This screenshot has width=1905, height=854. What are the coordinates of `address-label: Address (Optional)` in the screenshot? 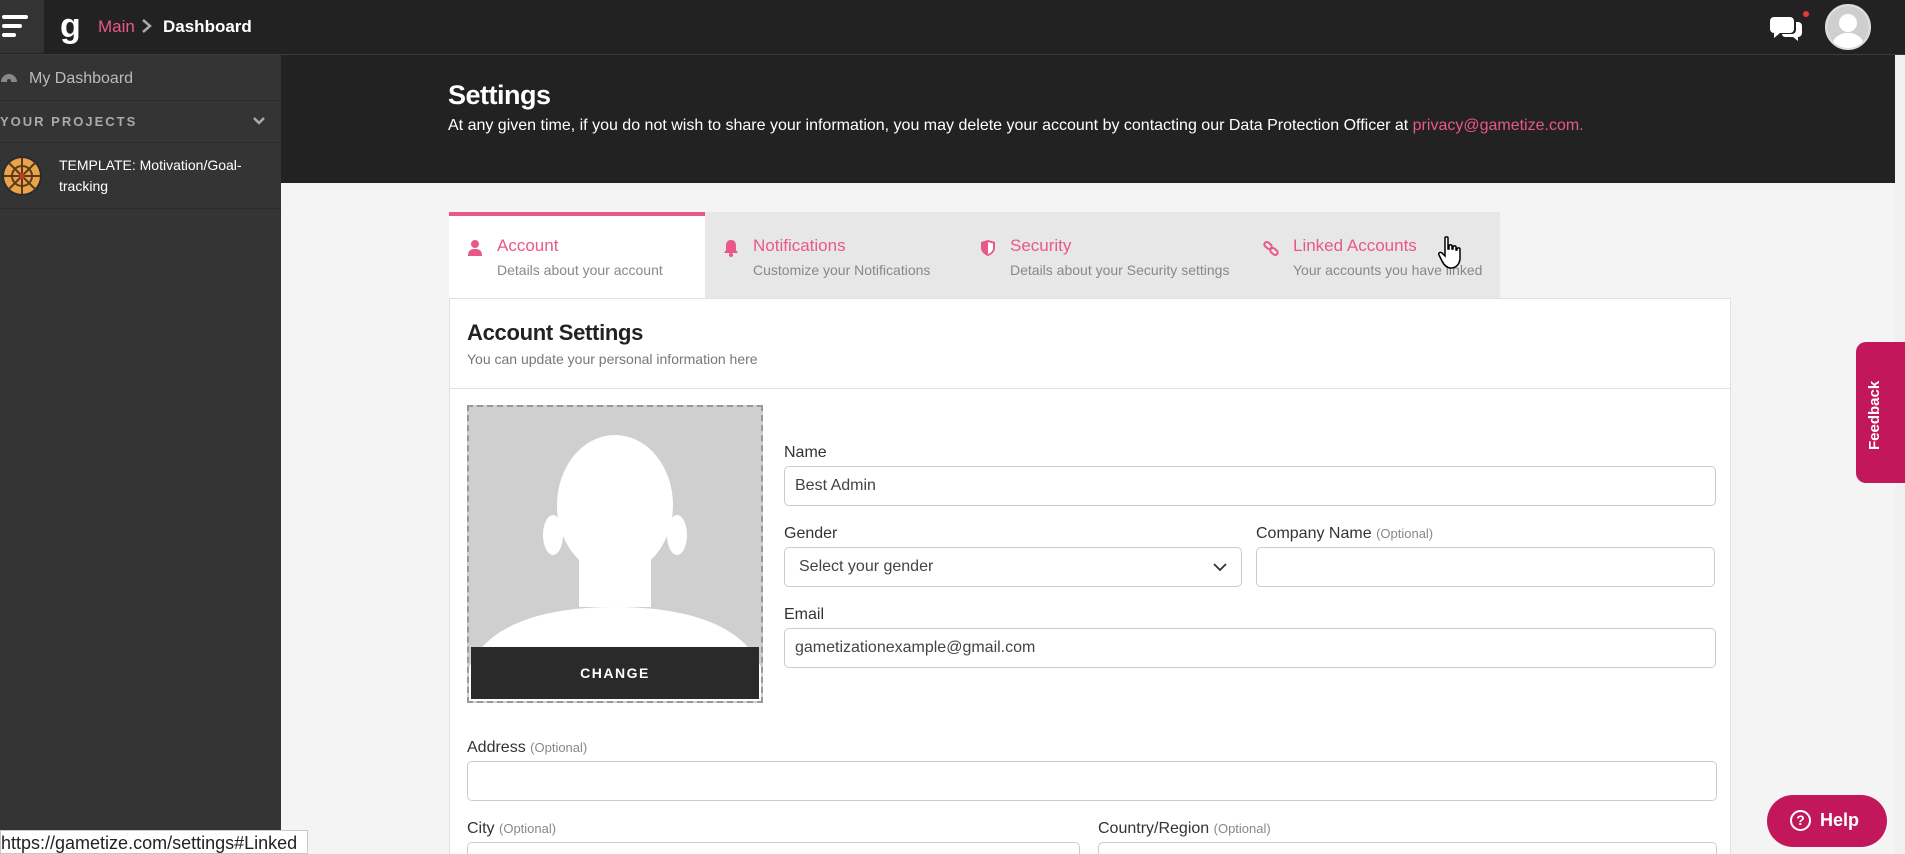 It's located at (527, 747).